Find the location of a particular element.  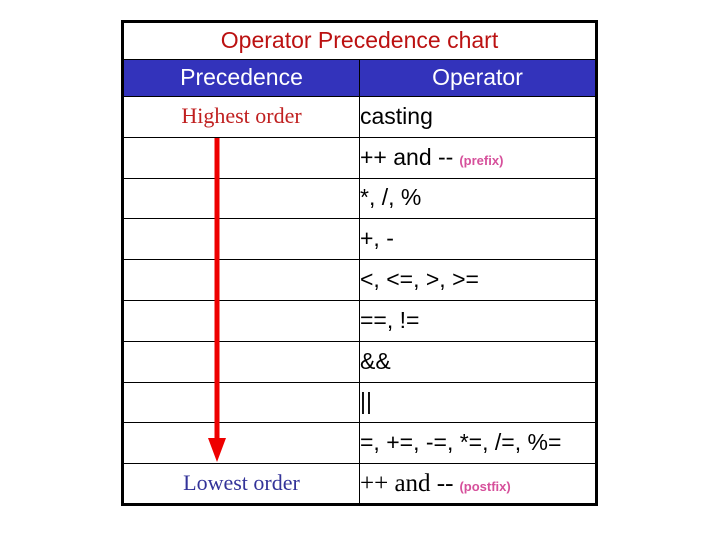

table-row: =, +=, -=, *=, /=, %= is located at coordinates (359, 443).